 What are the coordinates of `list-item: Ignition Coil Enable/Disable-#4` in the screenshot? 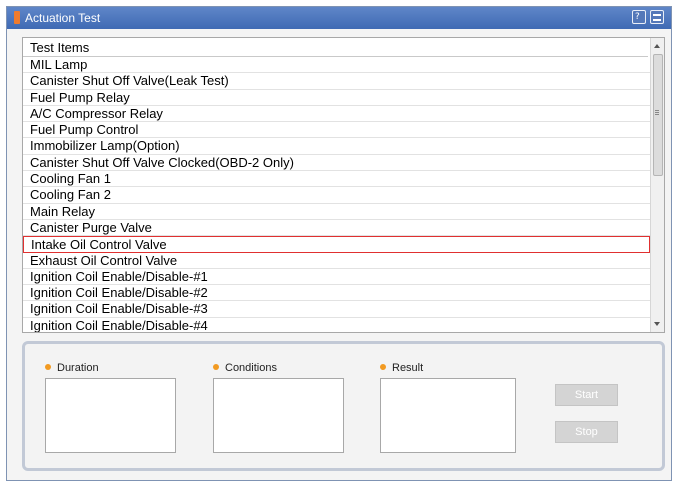 It's located at (336, 325).